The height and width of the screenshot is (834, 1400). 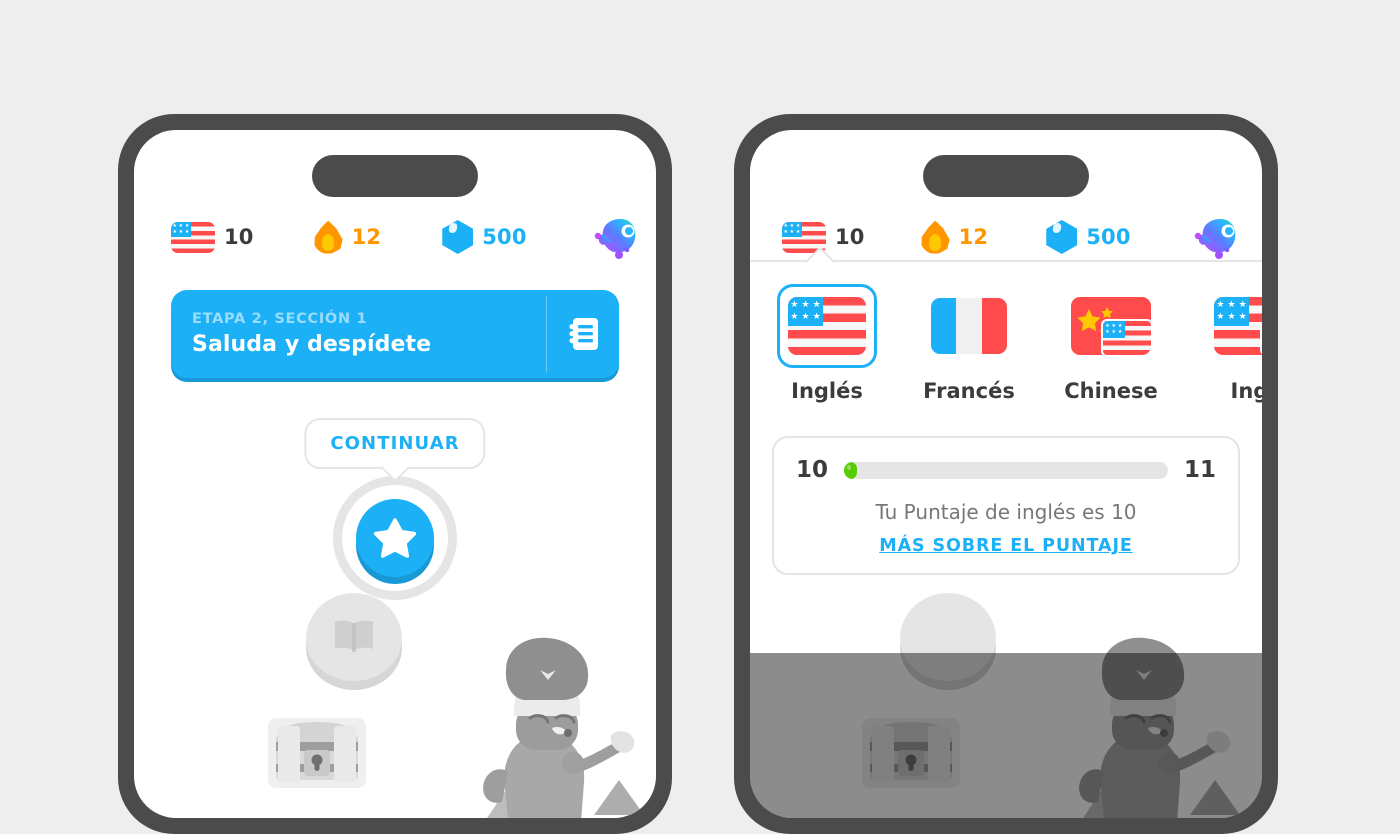 What do you see at coordinates (850, 470) in the screenshot?
I see `score-progress-fill` at bounding box center [850, 470].